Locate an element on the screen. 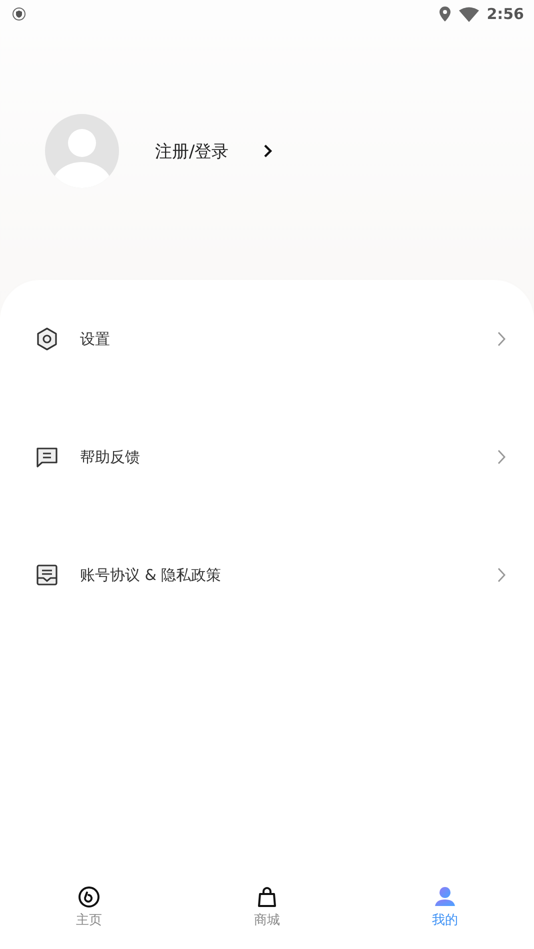 The image size is (534, 949). shield-icon is located at coordinates (19, 14).